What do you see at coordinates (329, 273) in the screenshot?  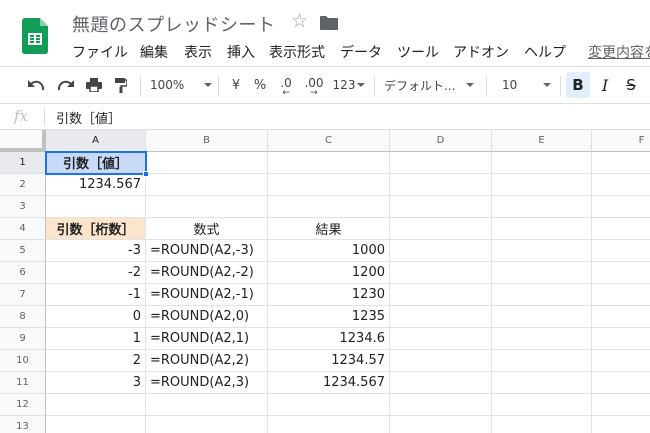 I see `cell-c6: 1200` at bounding box center [329, 273].